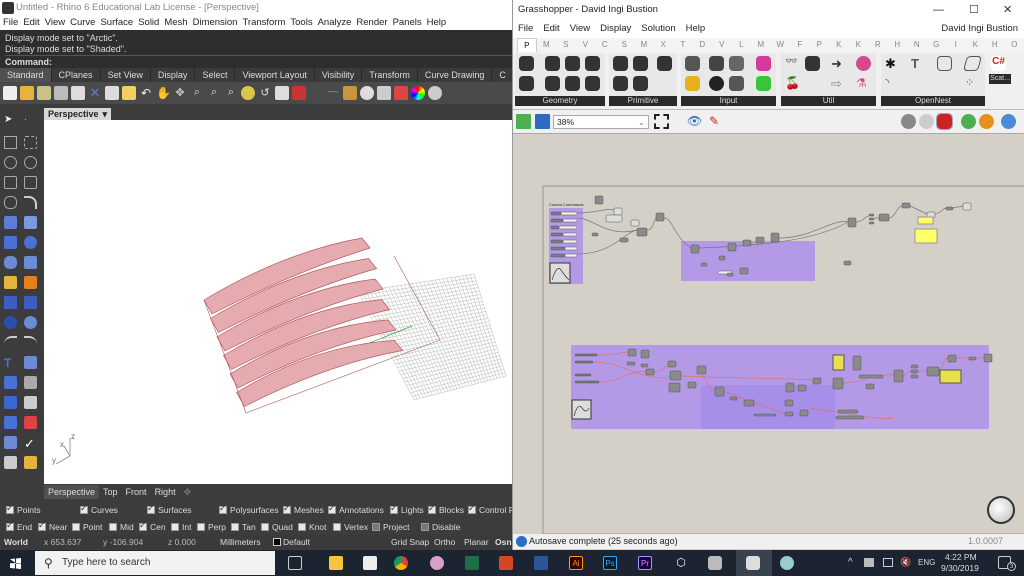  I want to click on point-param-icon, so click(526, 63).